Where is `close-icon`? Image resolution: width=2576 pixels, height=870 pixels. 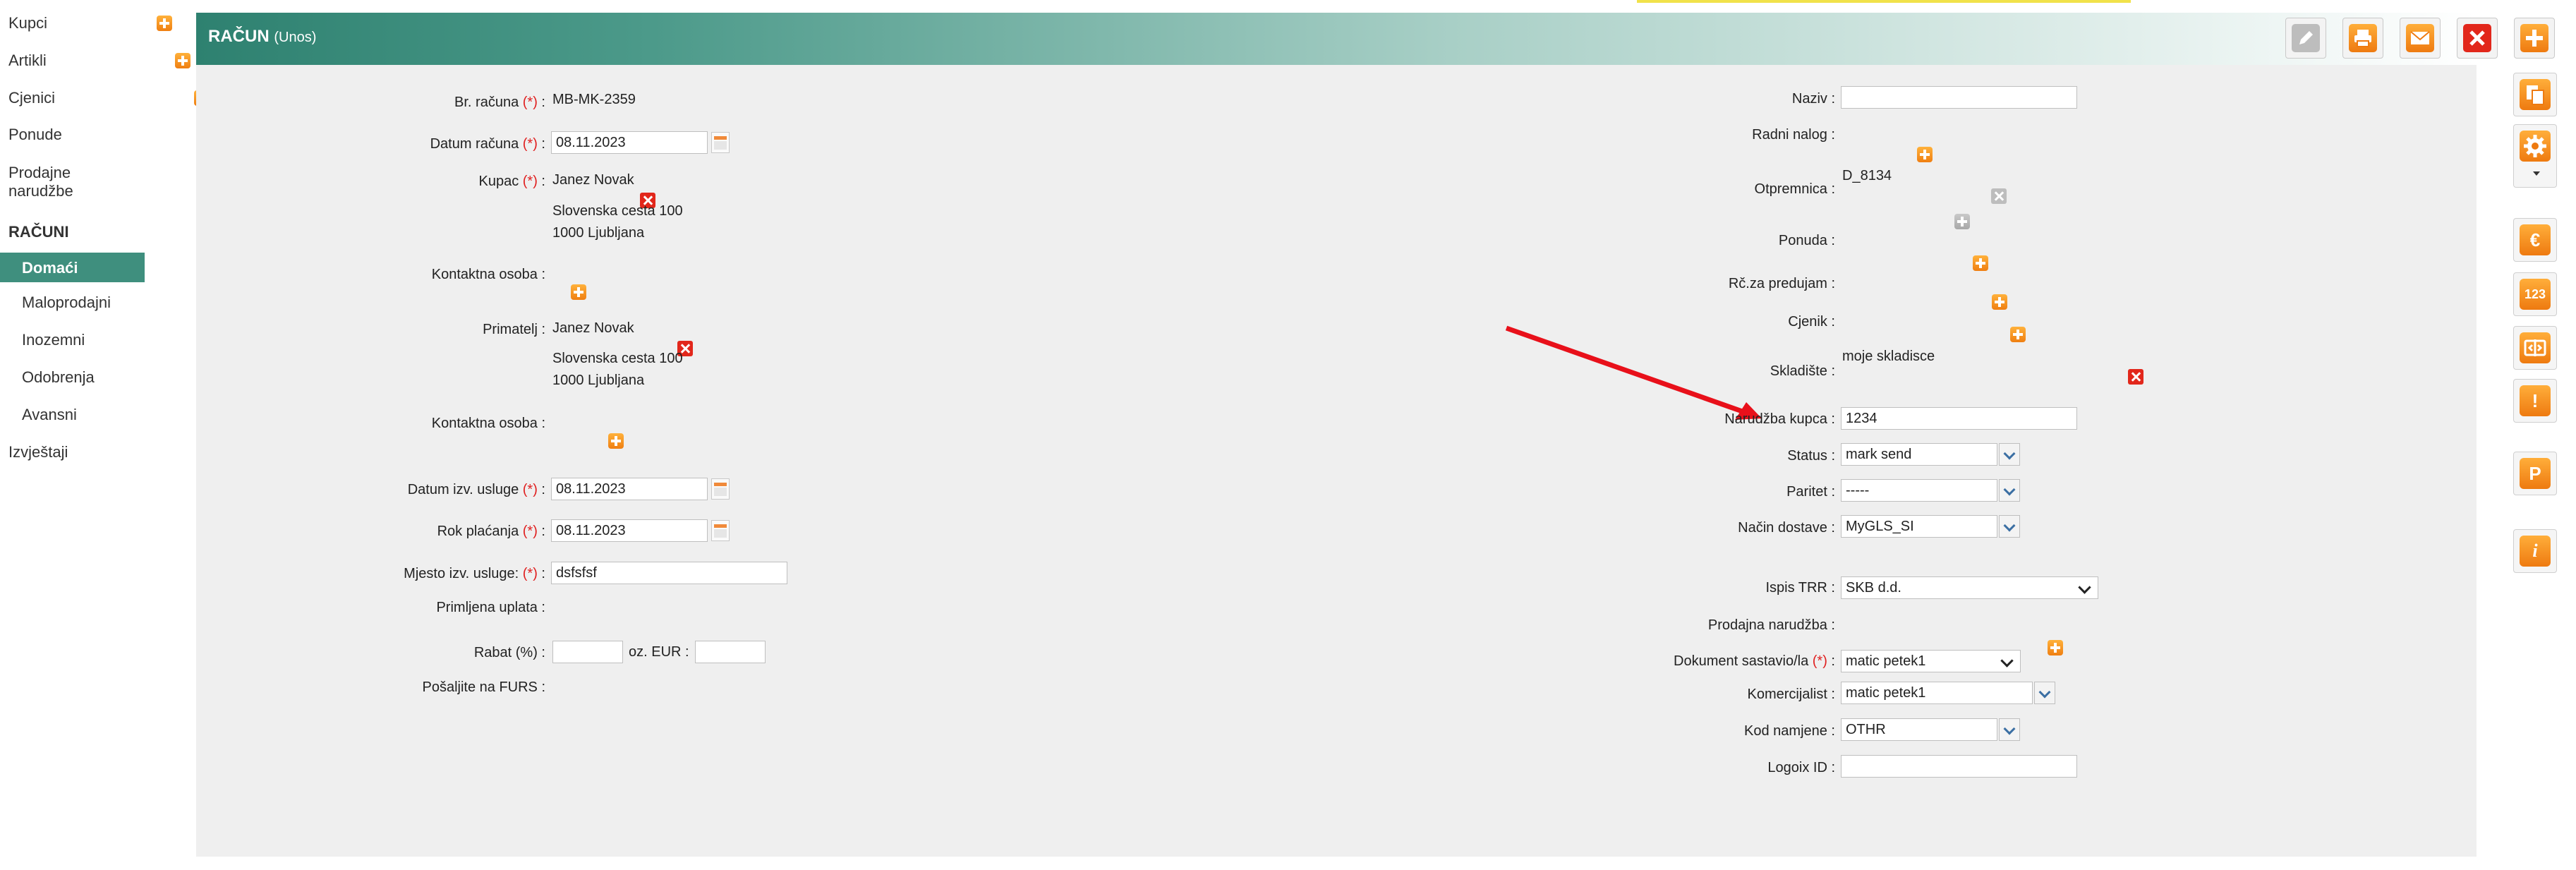 close-icon is located at coordinates (2477, 38).